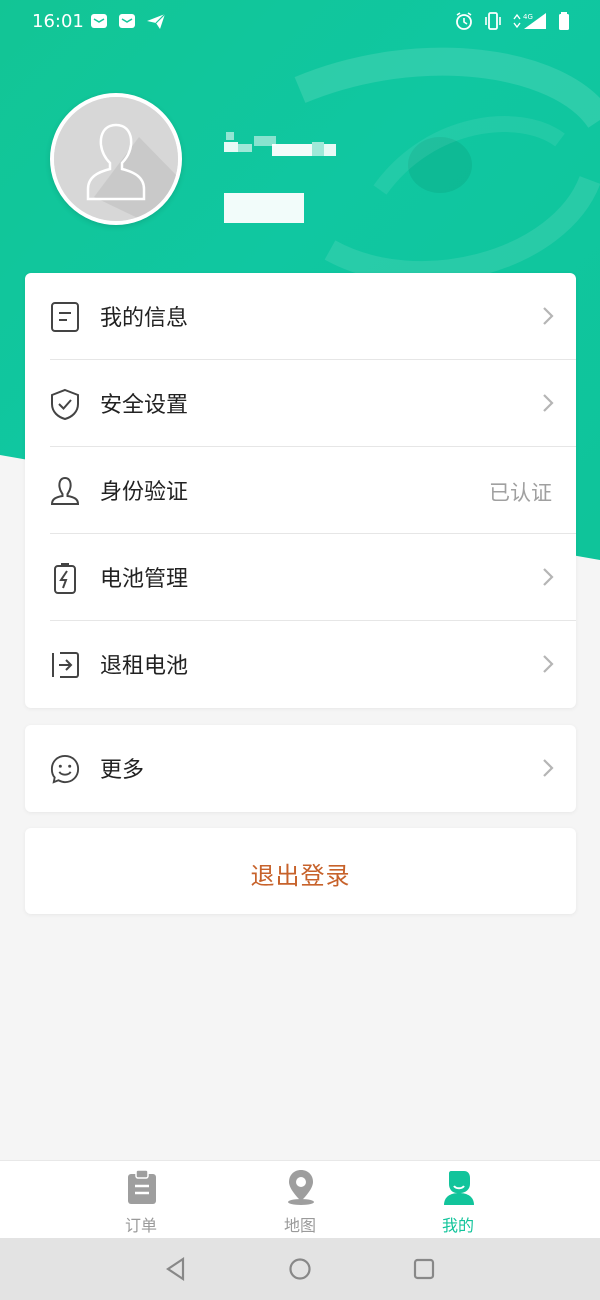 This screenshot has width=600, height=1300. I want to click on home-icon, so click(300, 1269).